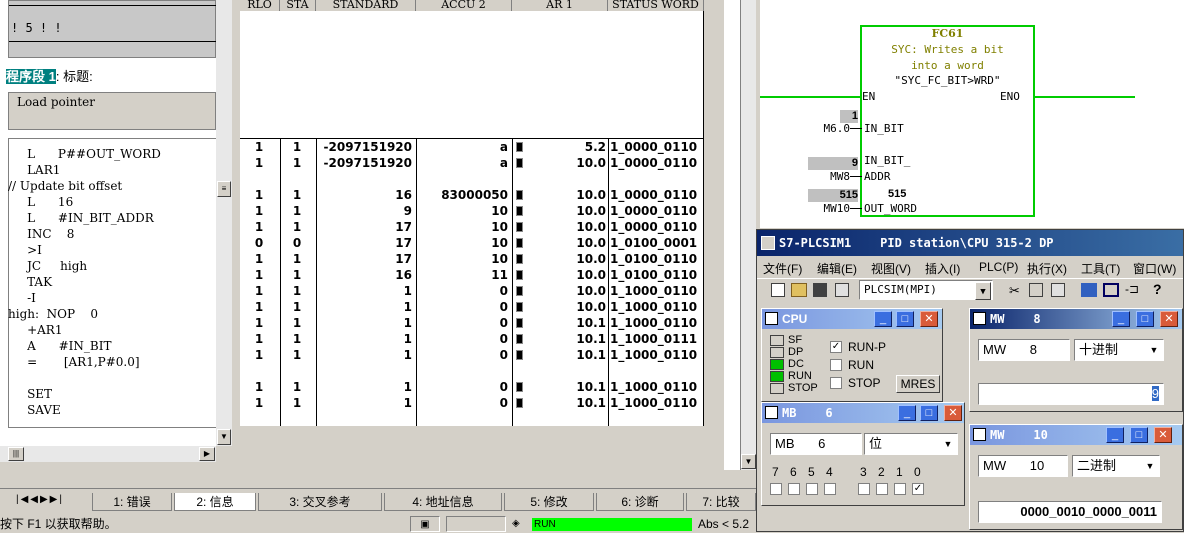 The image size is (1184, 533). What do you see at coordinates (837, 208) in the screenshot?
I see `out-word-address: MW10` at bounding box center [837, 208].